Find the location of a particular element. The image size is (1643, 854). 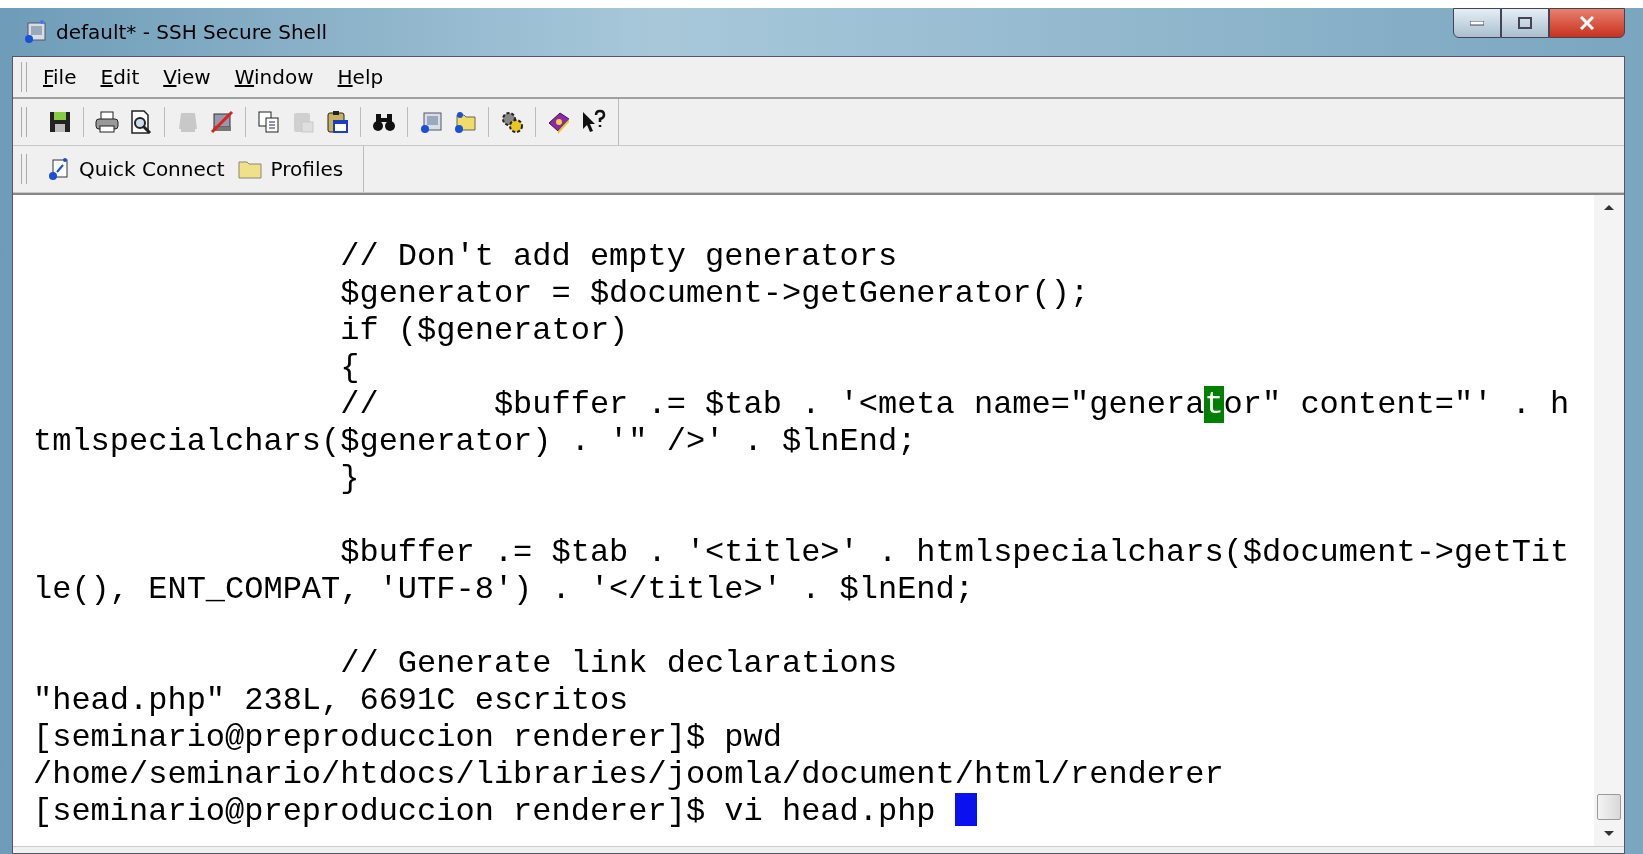

profiles-button: Profiles is located at coordinates (294, 169).